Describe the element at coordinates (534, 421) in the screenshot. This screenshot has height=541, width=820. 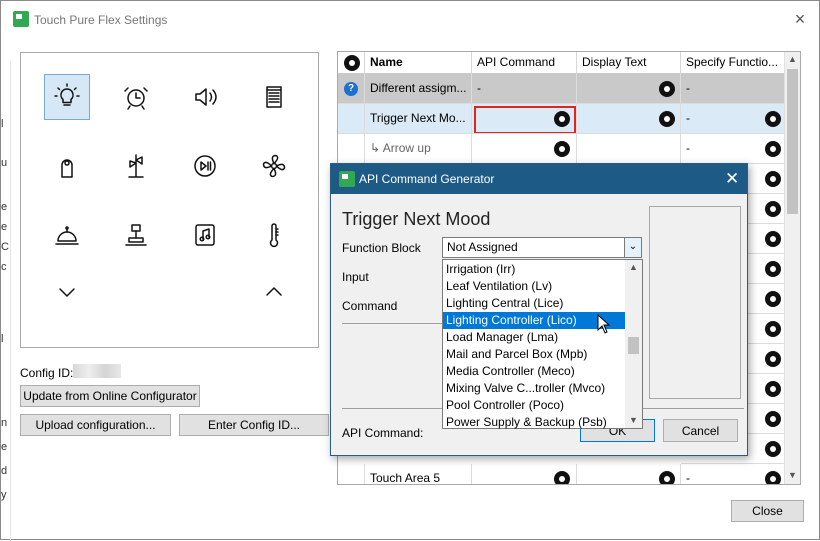
I see `dropdown-option: Power Supply & Backup (Psb)` at that location.